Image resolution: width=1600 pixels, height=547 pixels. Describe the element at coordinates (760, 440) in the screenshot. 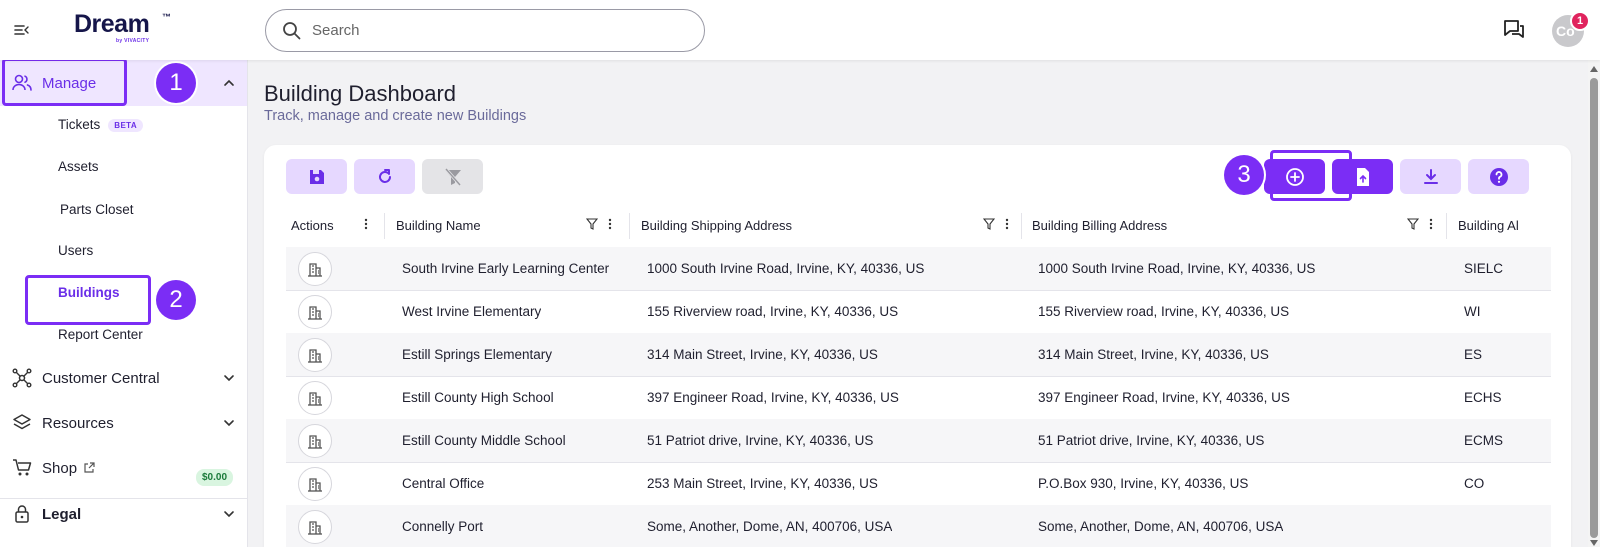

I see `cell-shipping-address: 51 Patriot drive, Irvine, KY, 40336, US` at that location.